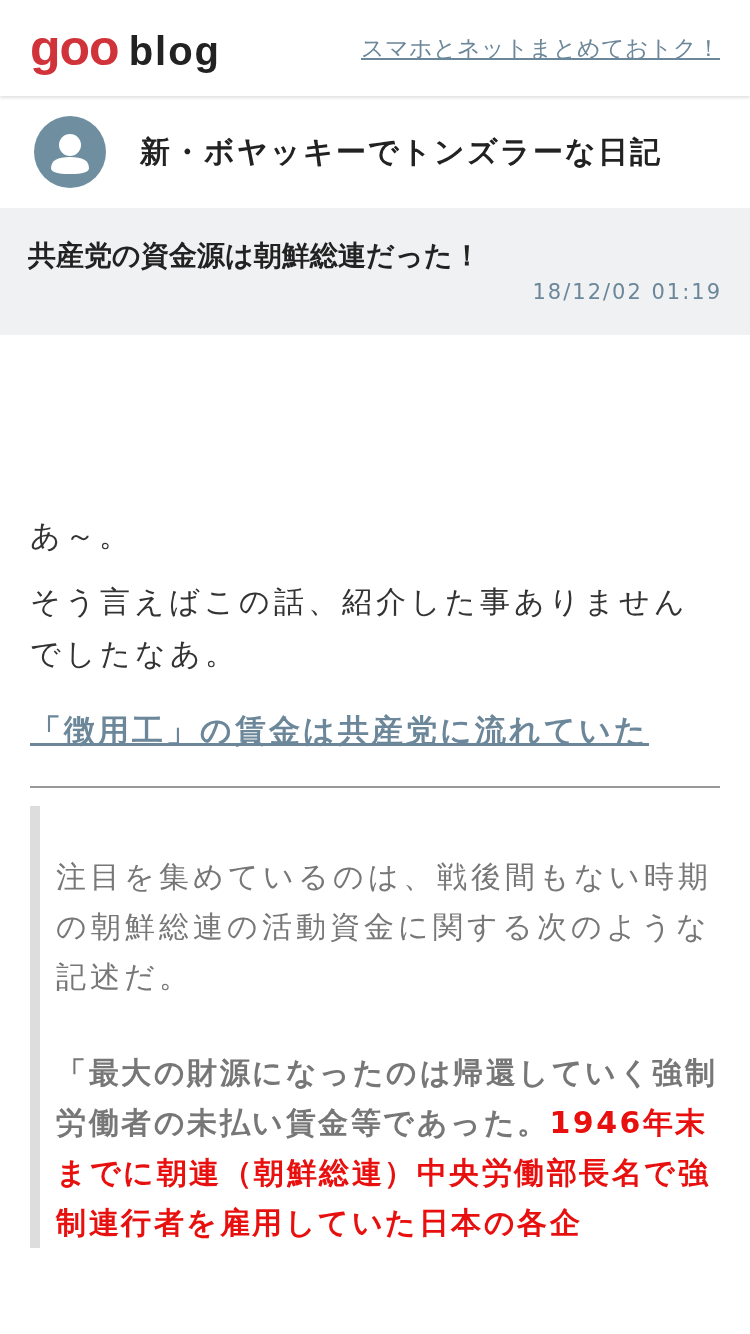 The height and width of the screenshot is (1334, 750). What do you see at coordinates (384, 927) in the screenshot?
I see `quote-paragraph: 注目を集めているのは、戦後間もない時期の朝鮮総連の活動資金に関する次のような記述だ。` at bounding box center [384, 927].